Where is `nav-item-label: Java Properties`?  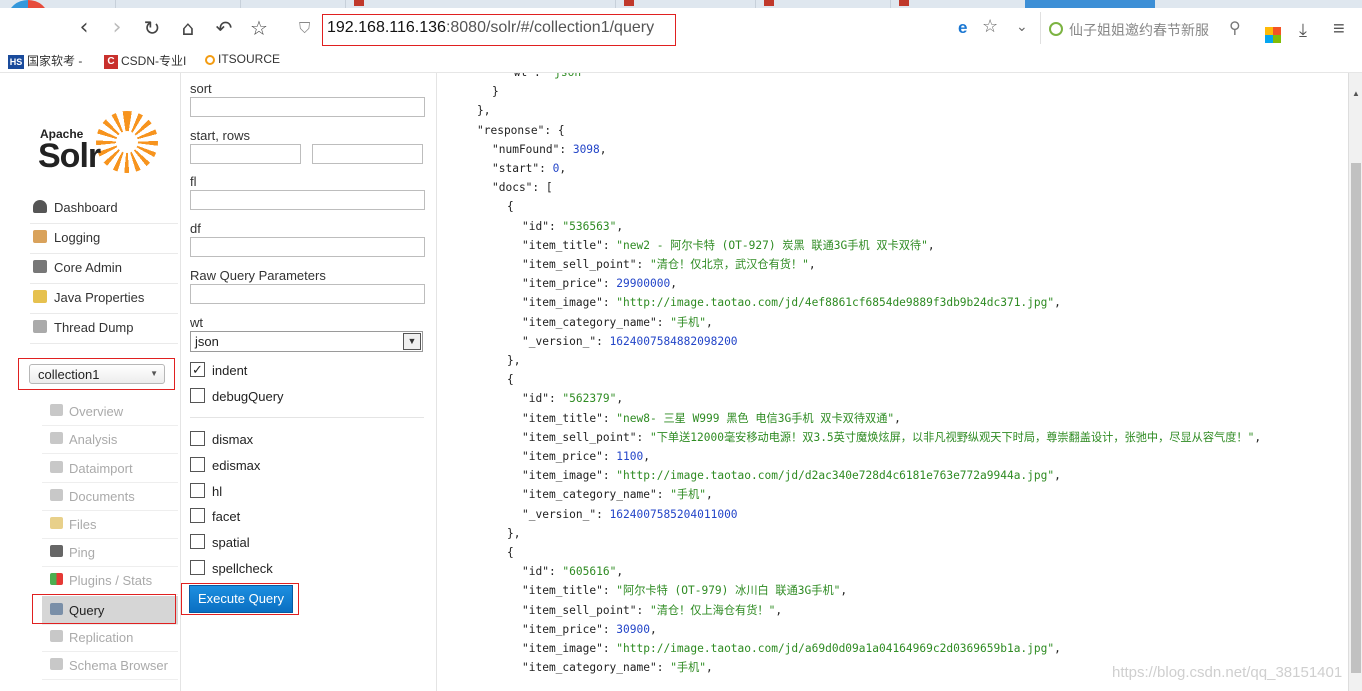 nav-item-label: Java Properties is located at coordinates (99, 297).